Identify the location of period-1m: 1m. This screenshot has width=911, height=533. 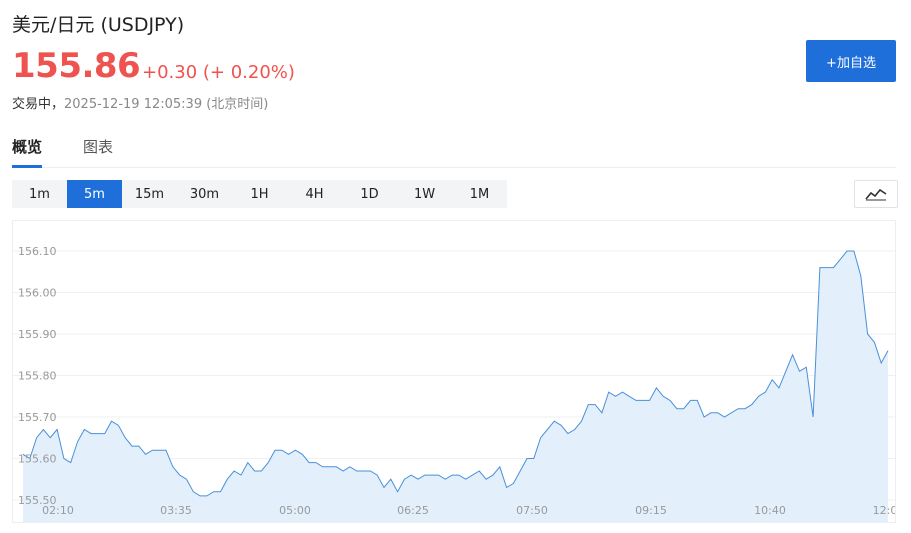
(39, 194).